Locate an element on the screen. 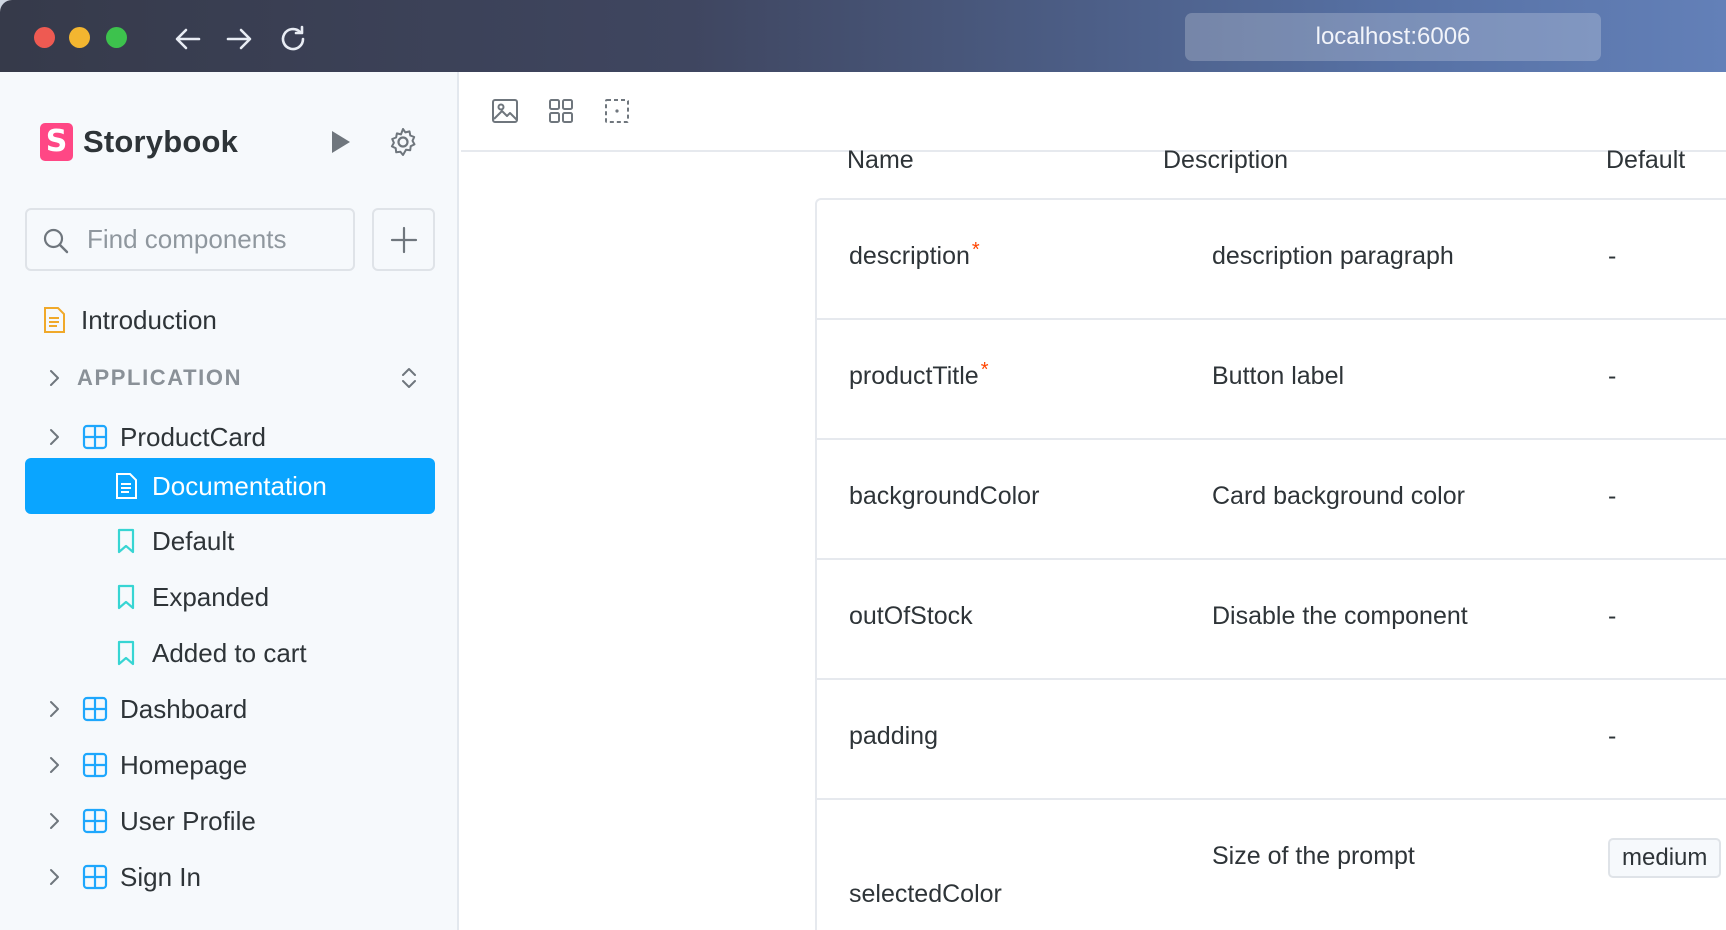  search-box is located at coordinates (190, 239).